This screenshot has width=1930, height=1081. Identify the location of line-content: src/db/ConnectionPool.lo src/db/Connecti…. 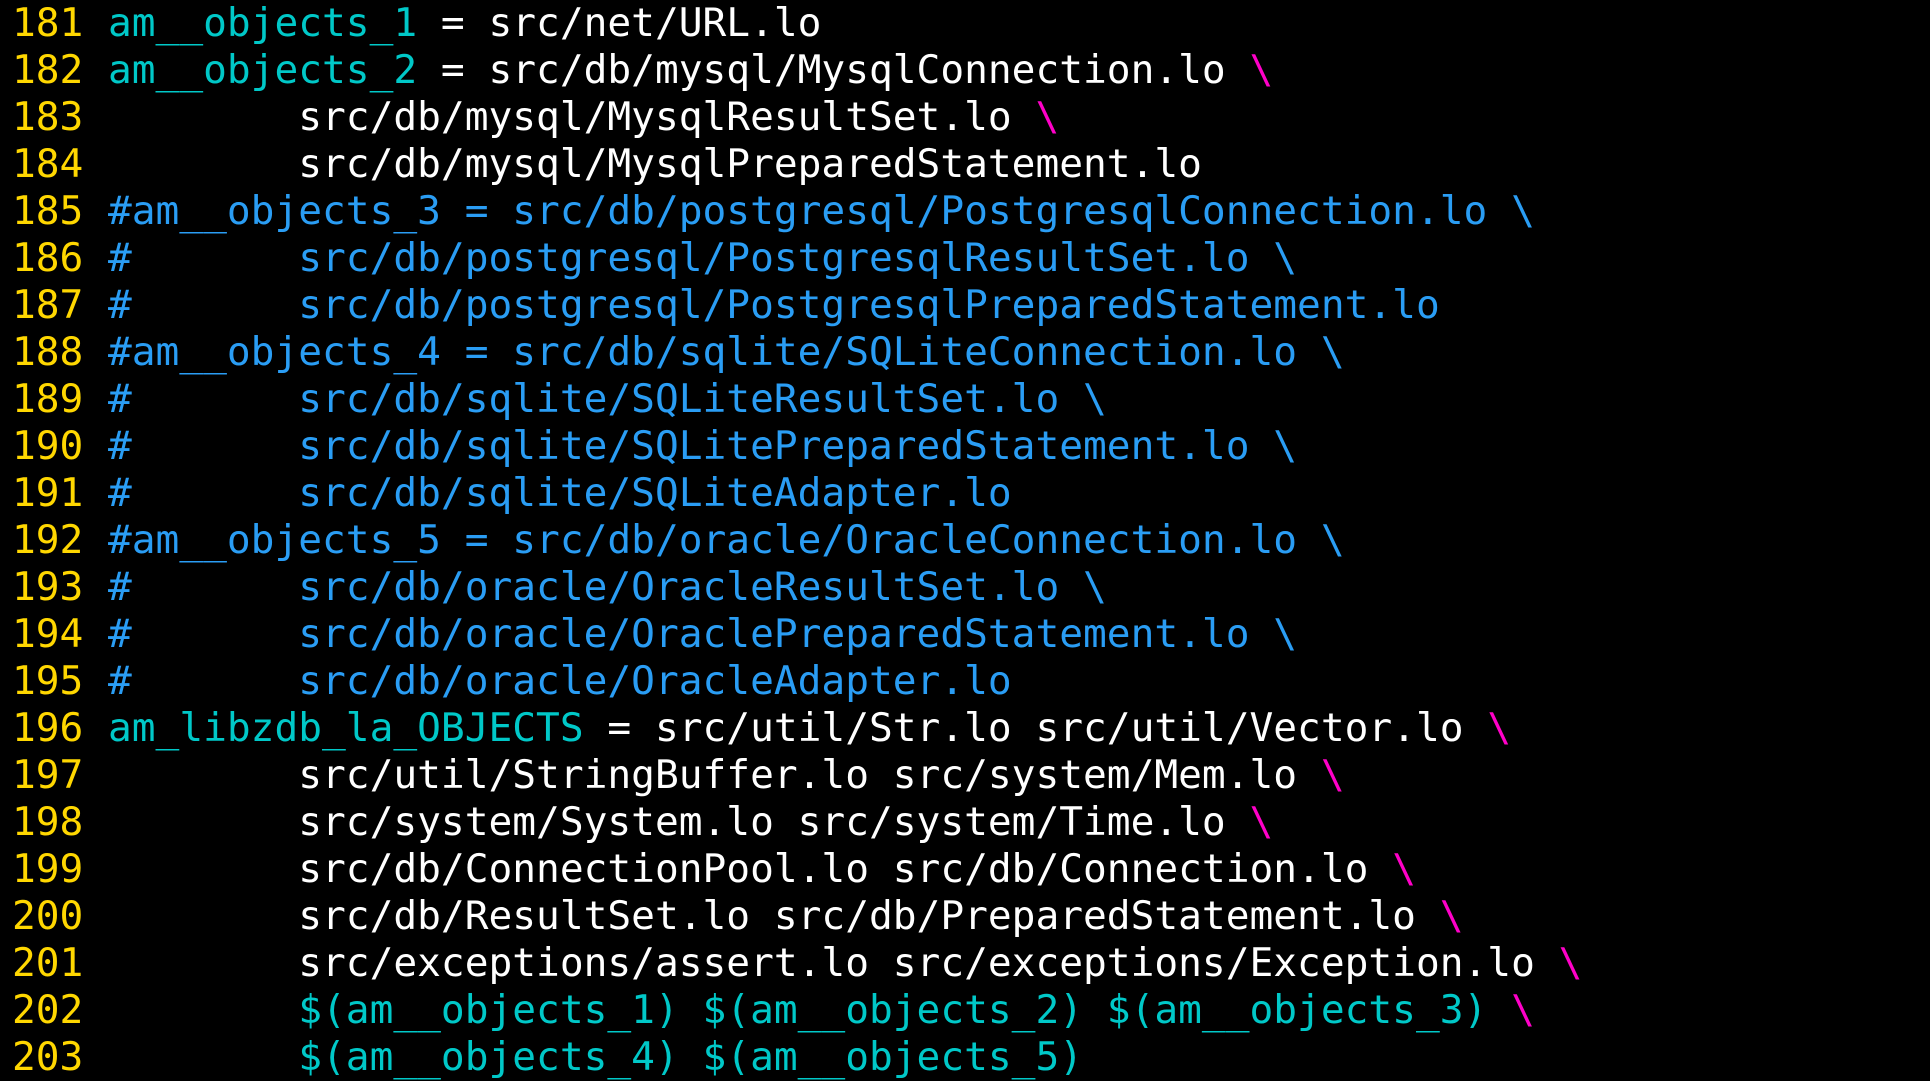
(762, 869).